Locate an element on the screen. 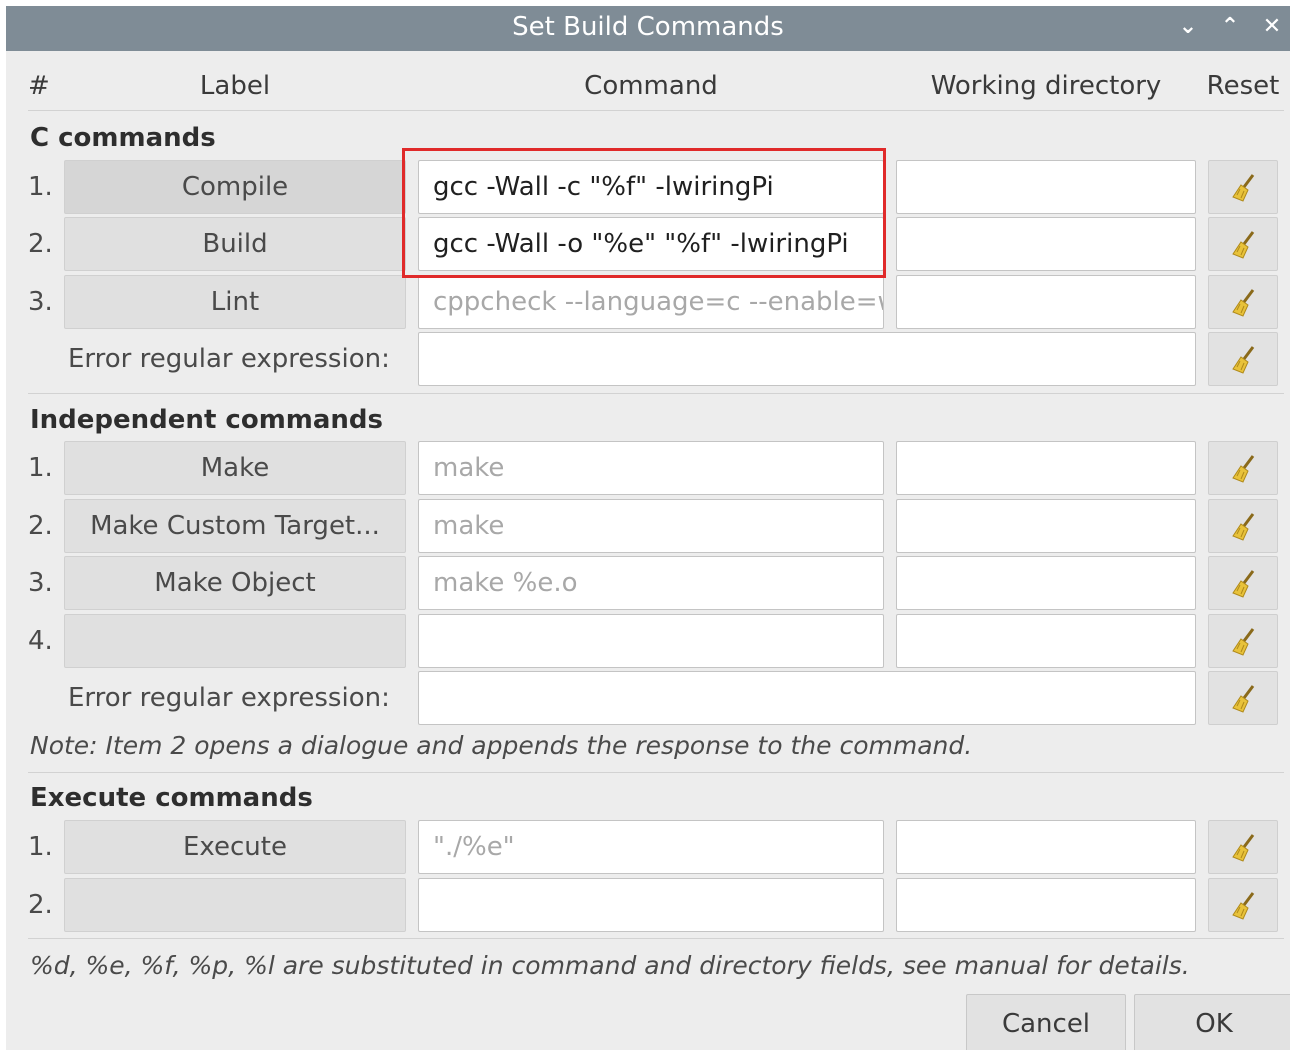 The height and width of the screenshot is (1050, 1290). execute-command-field: "./%e" is located at coordinates (651, 847).